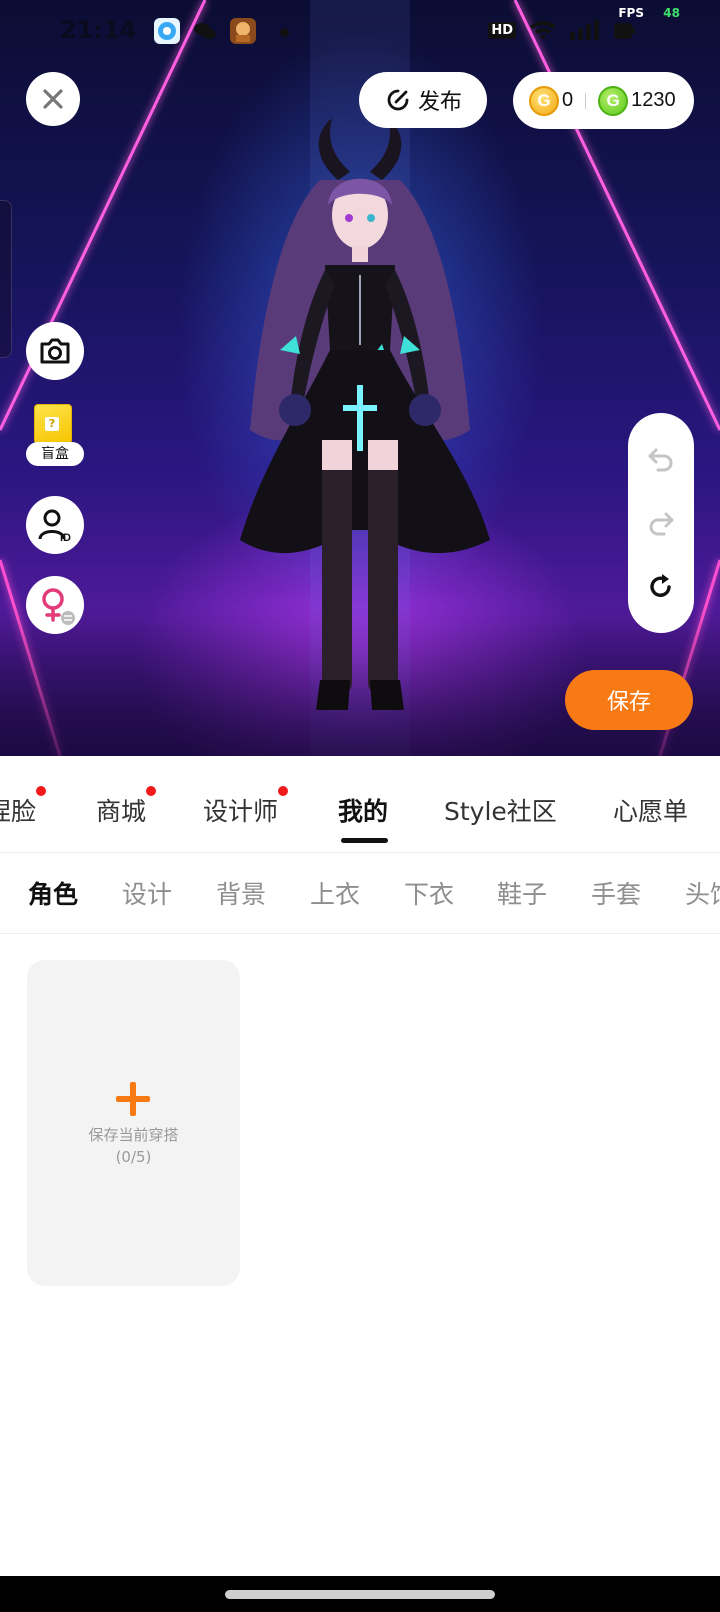 This screenshot has width=720, height=1612. What do you see at coordinates (53, 424) in the screenshot?
I see `blind-box-icon: ?` at bounding box center [53, 424].